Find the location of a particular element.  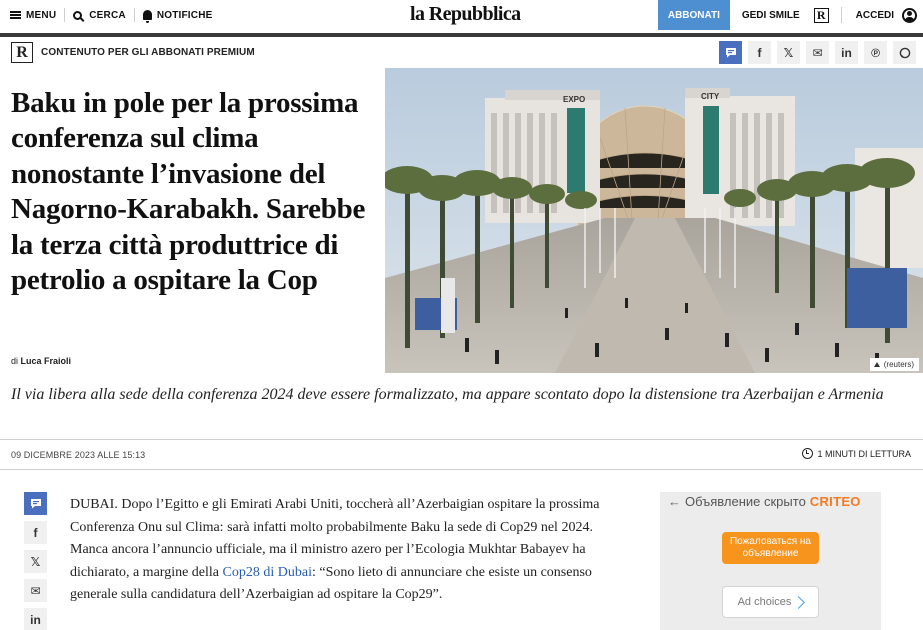

bell-icon is located at coordinates (147, 16).